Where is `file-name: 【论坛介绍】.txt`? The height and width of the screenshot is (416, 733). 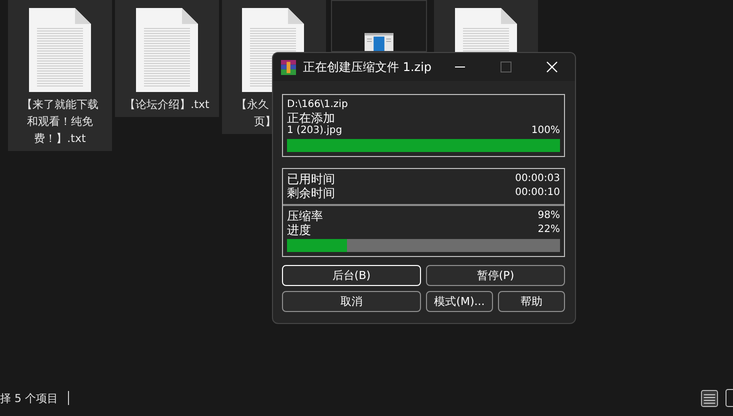 file-name: 【论坛介绍】.txt is located at coordinates (167, 105).